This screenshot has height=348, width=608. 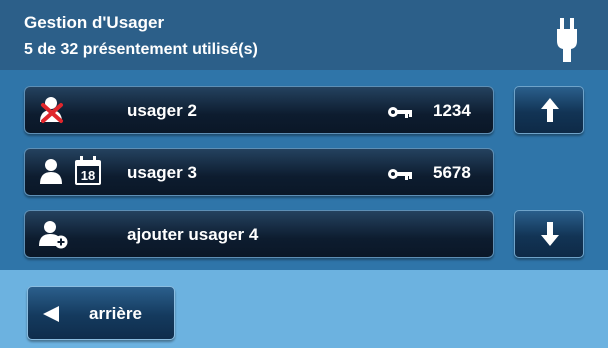 I want to click on back-button: arrière, so click(x=101, y=313).